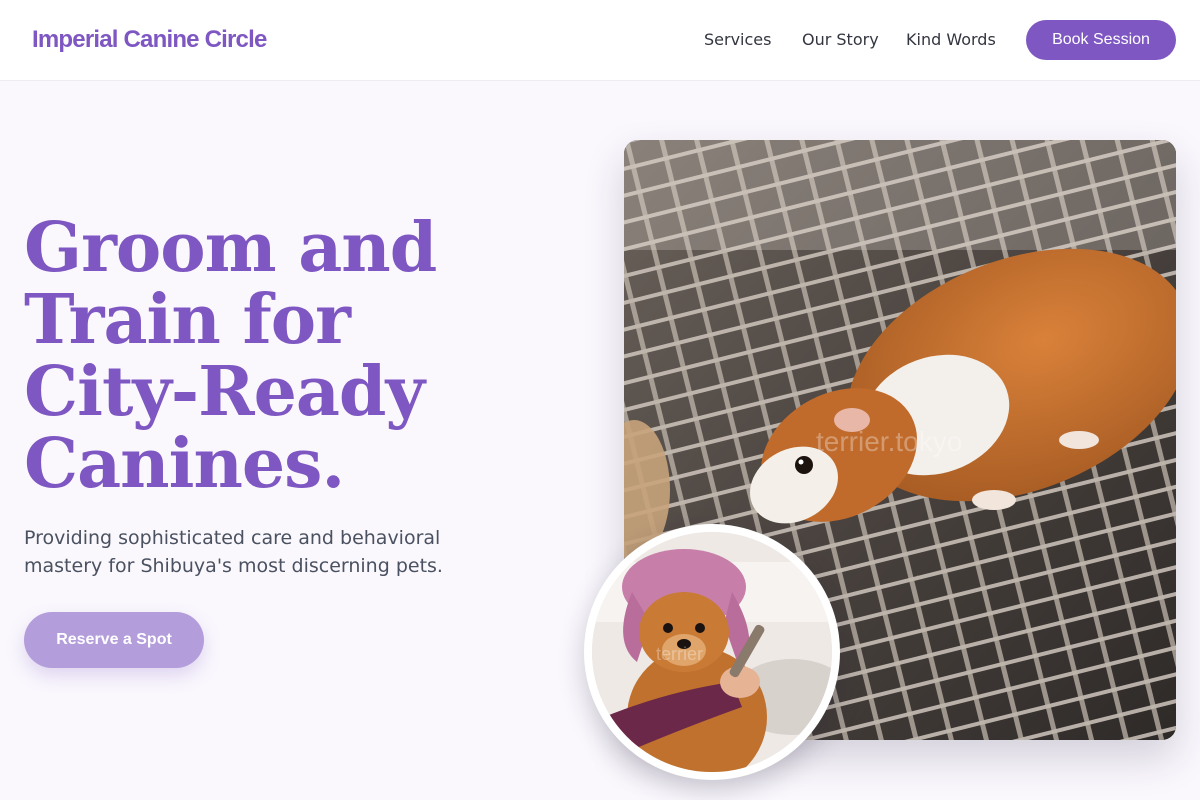 Image resolution: width=1200 pixels, height=800 pixels. Describe the element at coordinates (187, 320) in the screenshot. I see `hero-title-line: Train for` at that location.